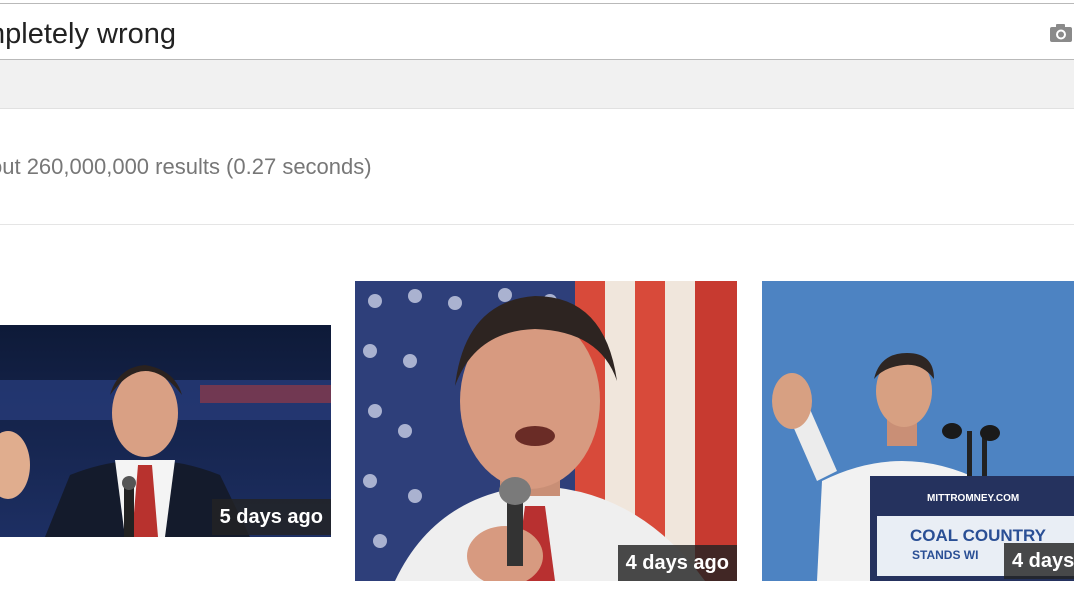 The width and height of the screenshot is (1074, 600). What do you see at coordinates (271, 517) in the screenshot?
I see `image-age-badge: 5 days ago` at bounding box center [271, 517].